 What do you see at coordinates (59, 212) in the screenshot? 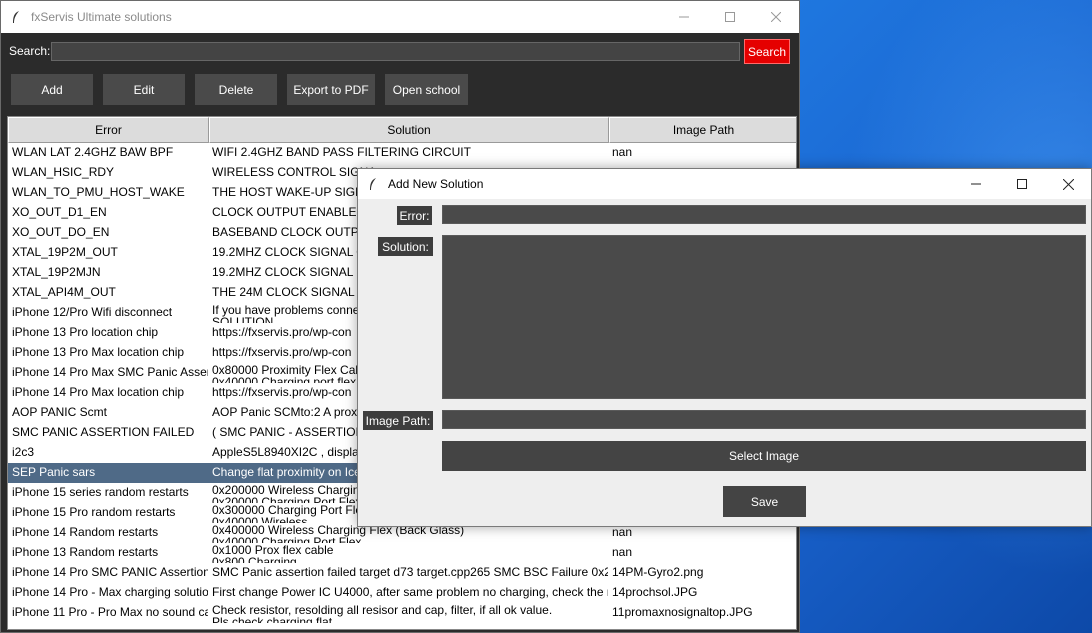
I see `cell-error: XO_OUT_D1_EN` at bounding box center [59, 212].